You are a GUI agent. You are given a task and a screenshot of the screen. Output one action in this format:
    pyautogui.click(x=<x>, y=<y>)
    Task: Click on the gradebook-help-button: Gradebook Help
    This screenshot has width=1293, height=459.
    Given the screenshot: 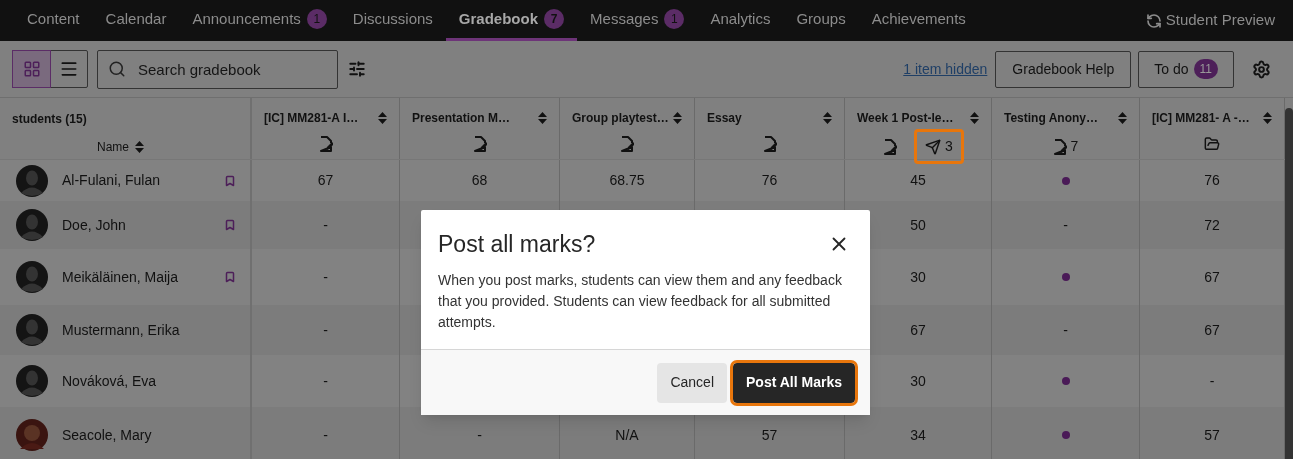 What is the action you would take?
    pyautogui.click(x=1063, y=69)
    